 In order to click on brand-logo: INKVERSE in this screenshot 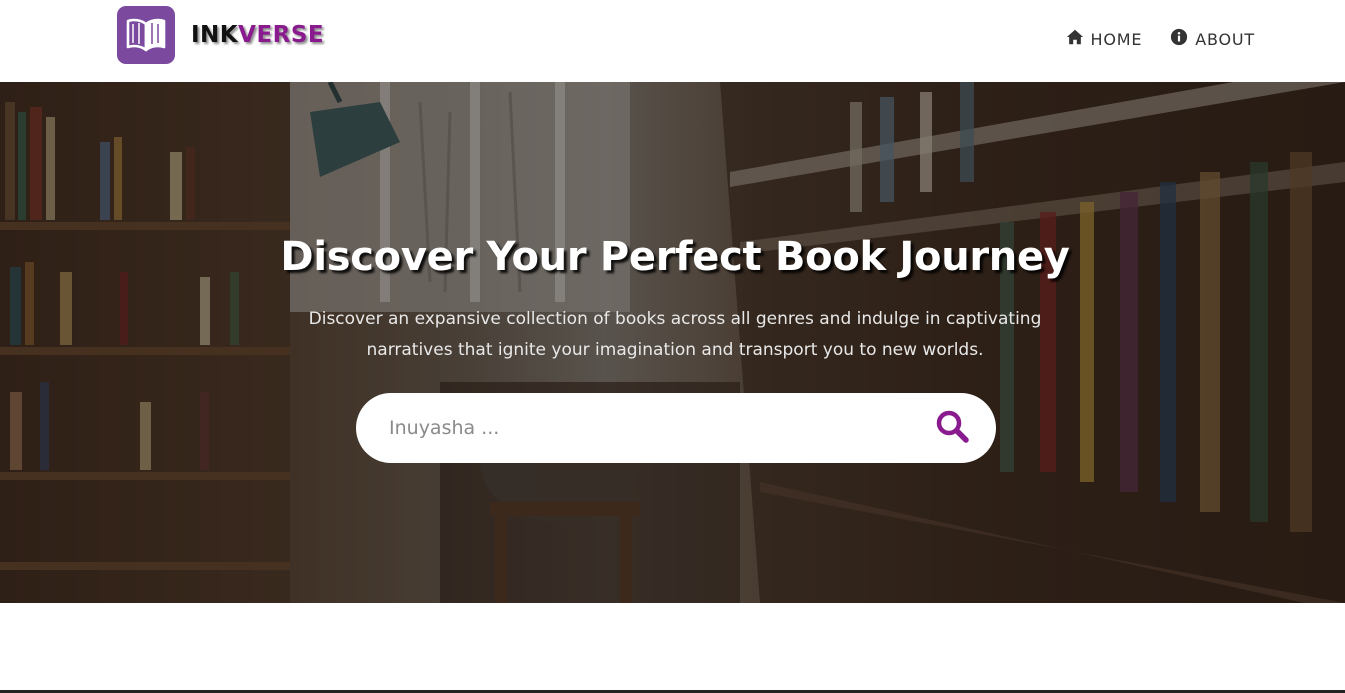, I will do `click(220, 35)`.